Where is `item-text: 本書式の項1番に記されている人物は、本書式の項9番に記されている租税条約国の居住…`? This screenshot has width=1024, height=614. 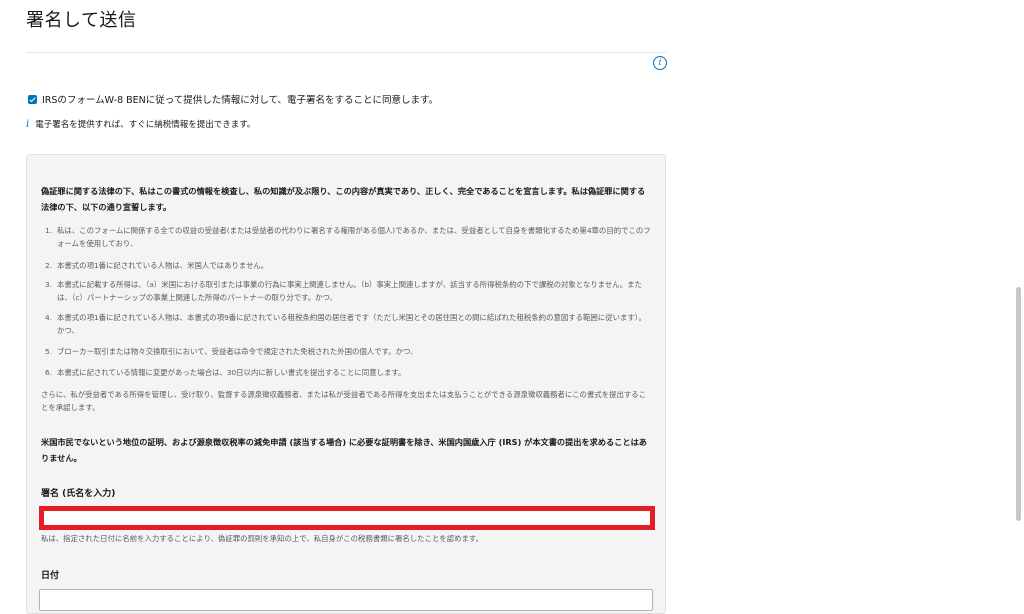
item-text: 本書式の項1番に記されている人物は、本書式の項9番に記されている租税条約国の居住… is located at coordinates (351, 324).